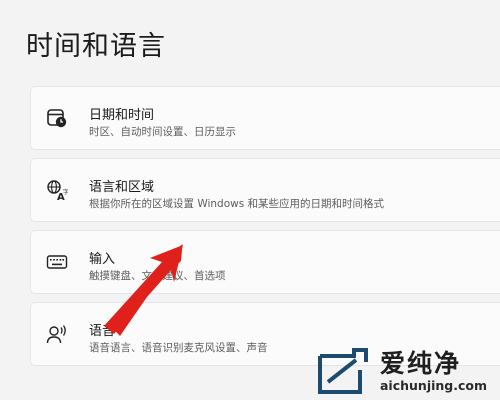  I want to click on language-icon: A 字, so click(57, 190).